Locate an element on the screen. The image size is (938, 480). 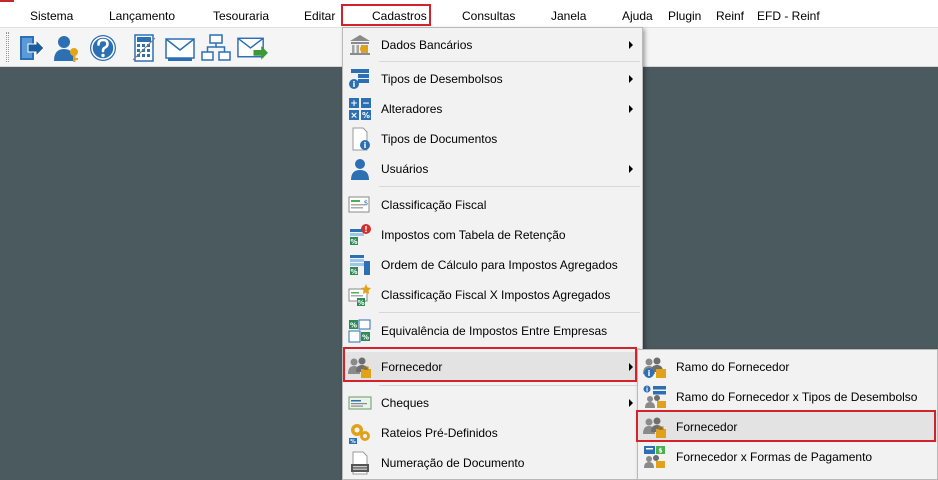
menu-item-label: Ordem de Cálculo para Impostos Agregados is located at coordinates (499, 265).